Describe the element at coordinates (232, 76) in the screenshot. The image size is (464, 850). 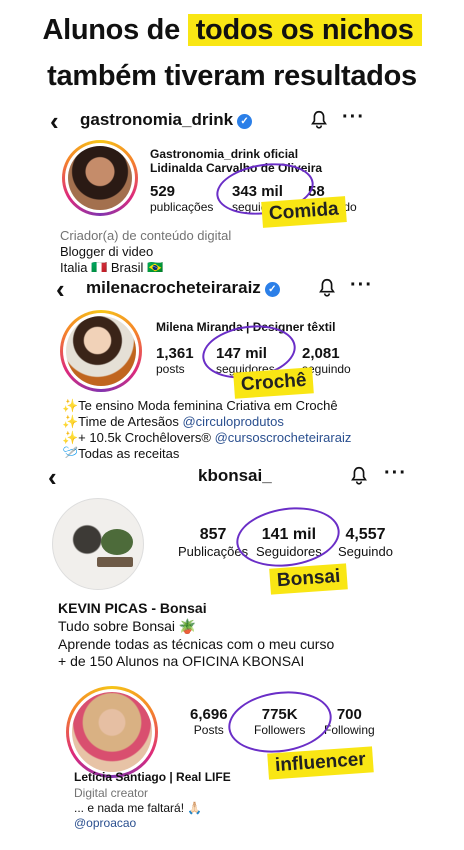
I see `headline-line-2: também tiveram resultados` at that location.